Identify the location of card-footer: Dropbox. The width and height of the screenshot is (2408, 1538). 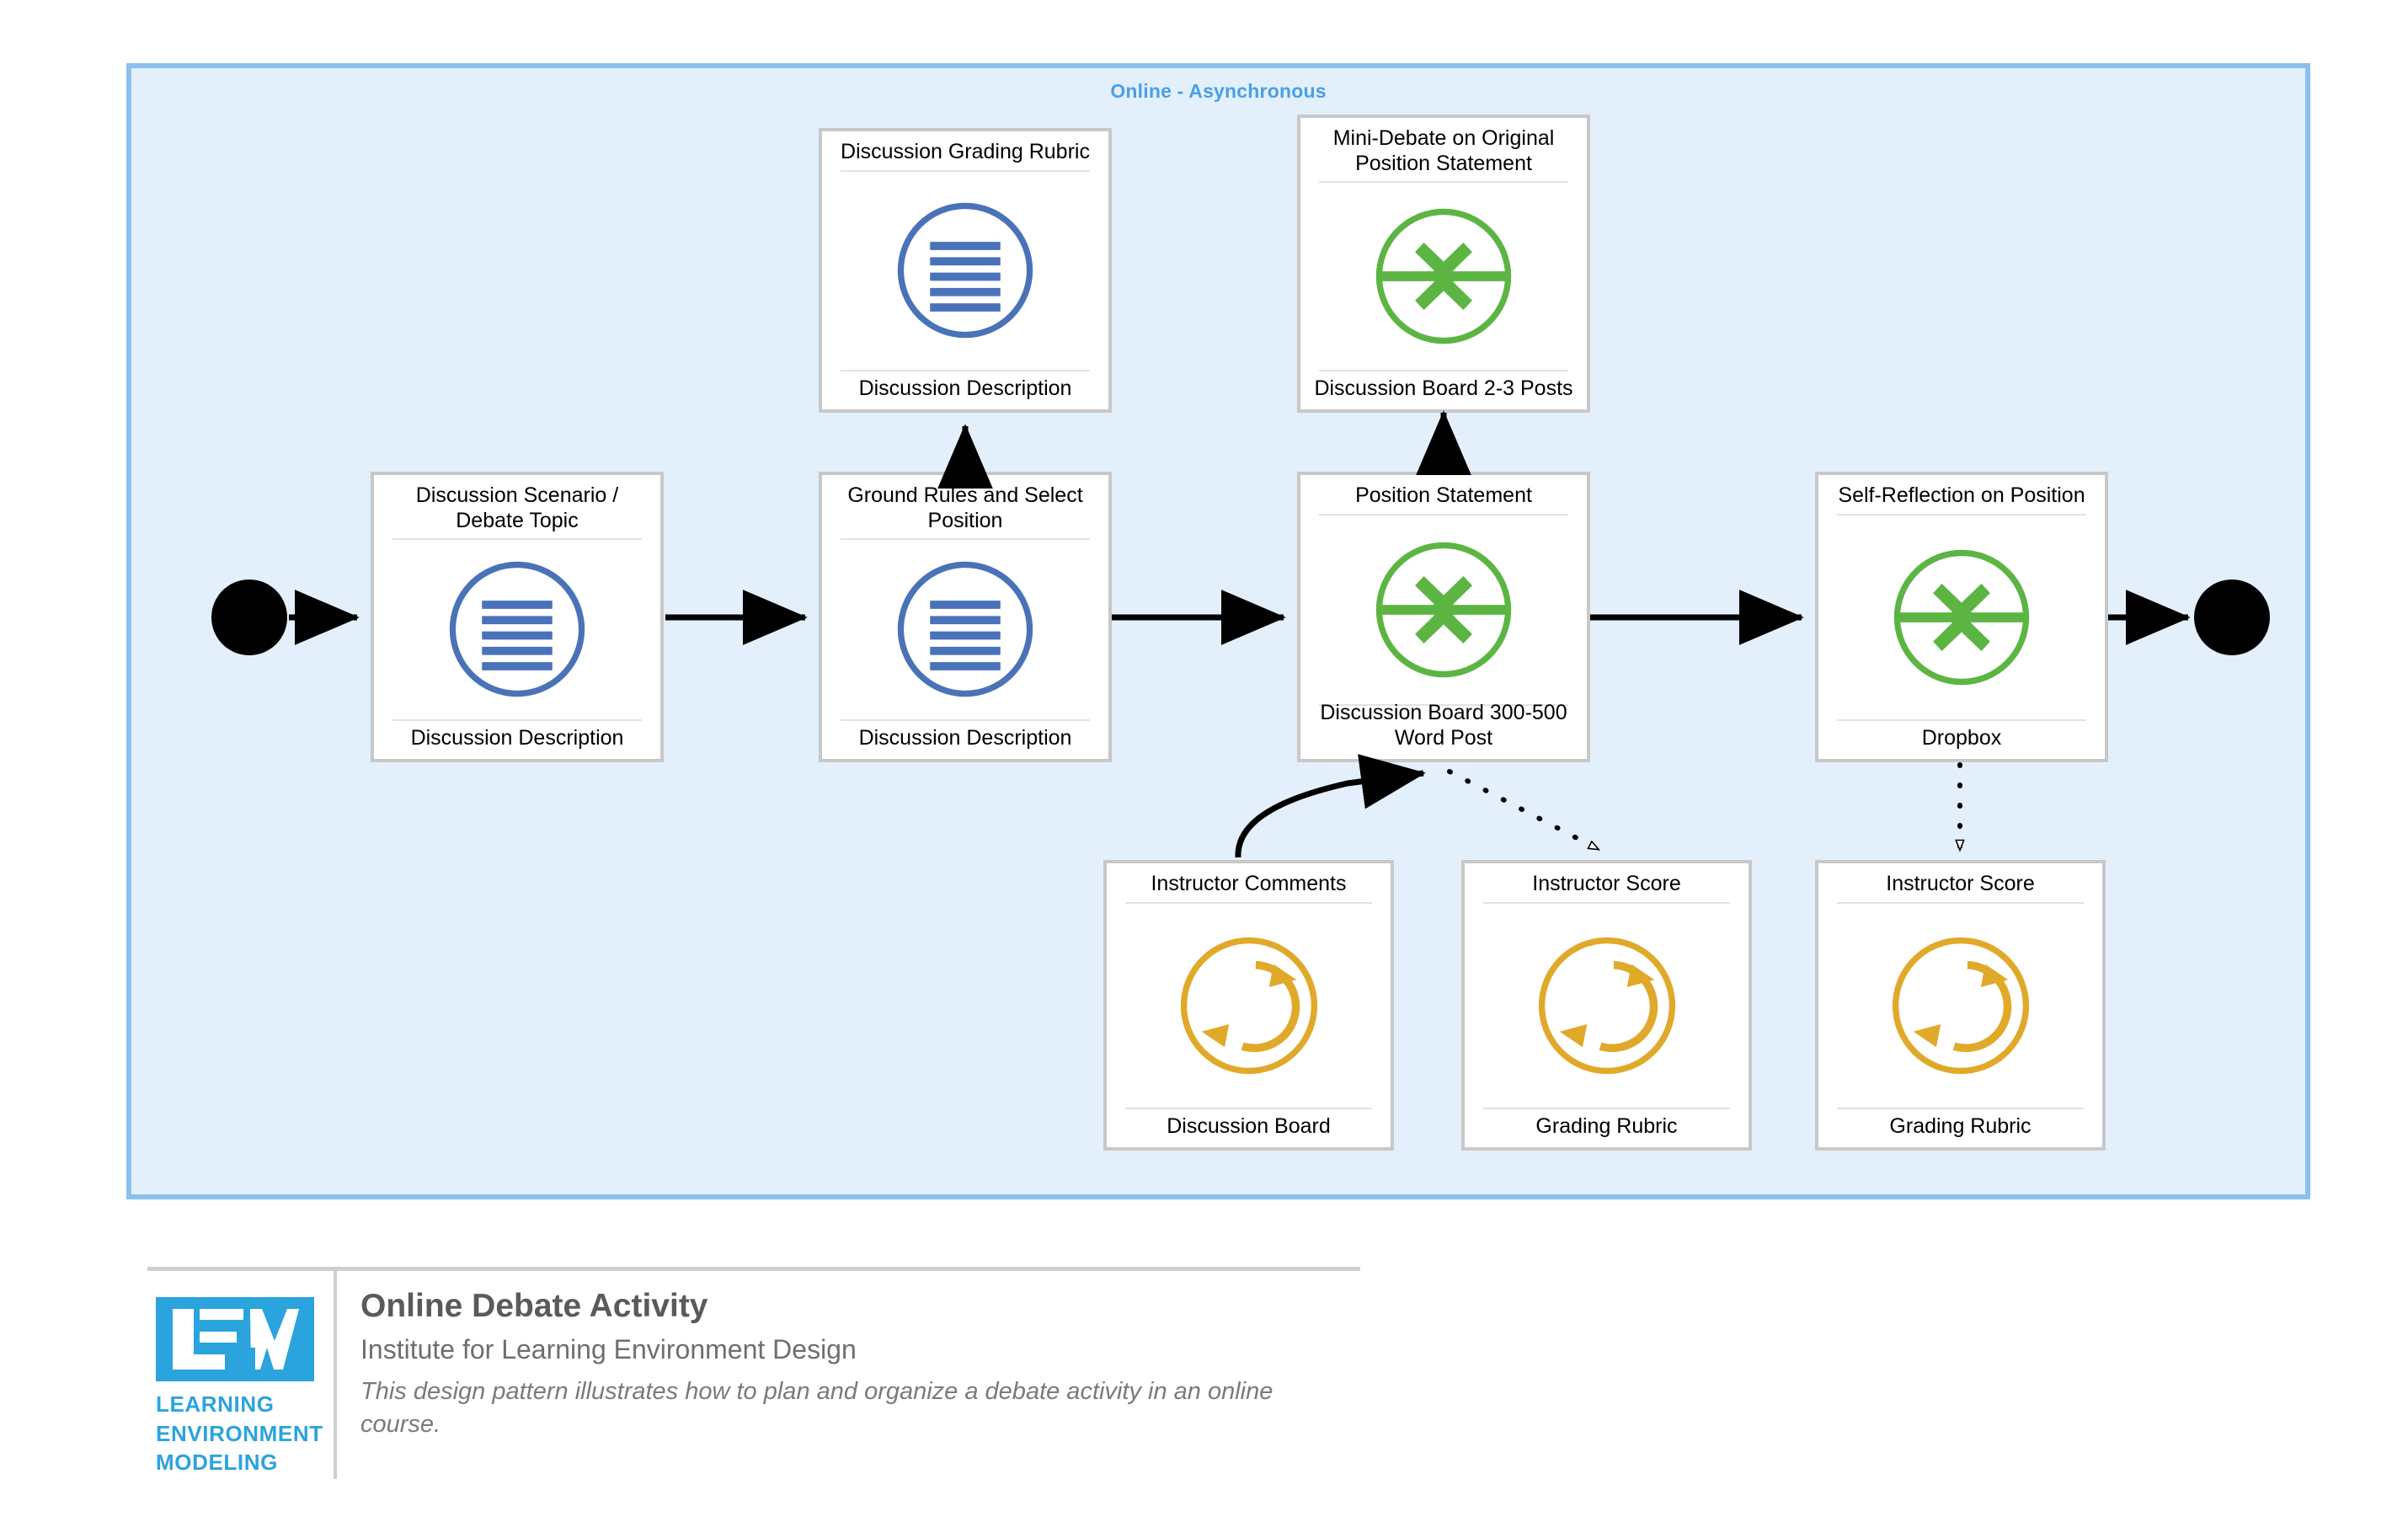
(1961, 737).